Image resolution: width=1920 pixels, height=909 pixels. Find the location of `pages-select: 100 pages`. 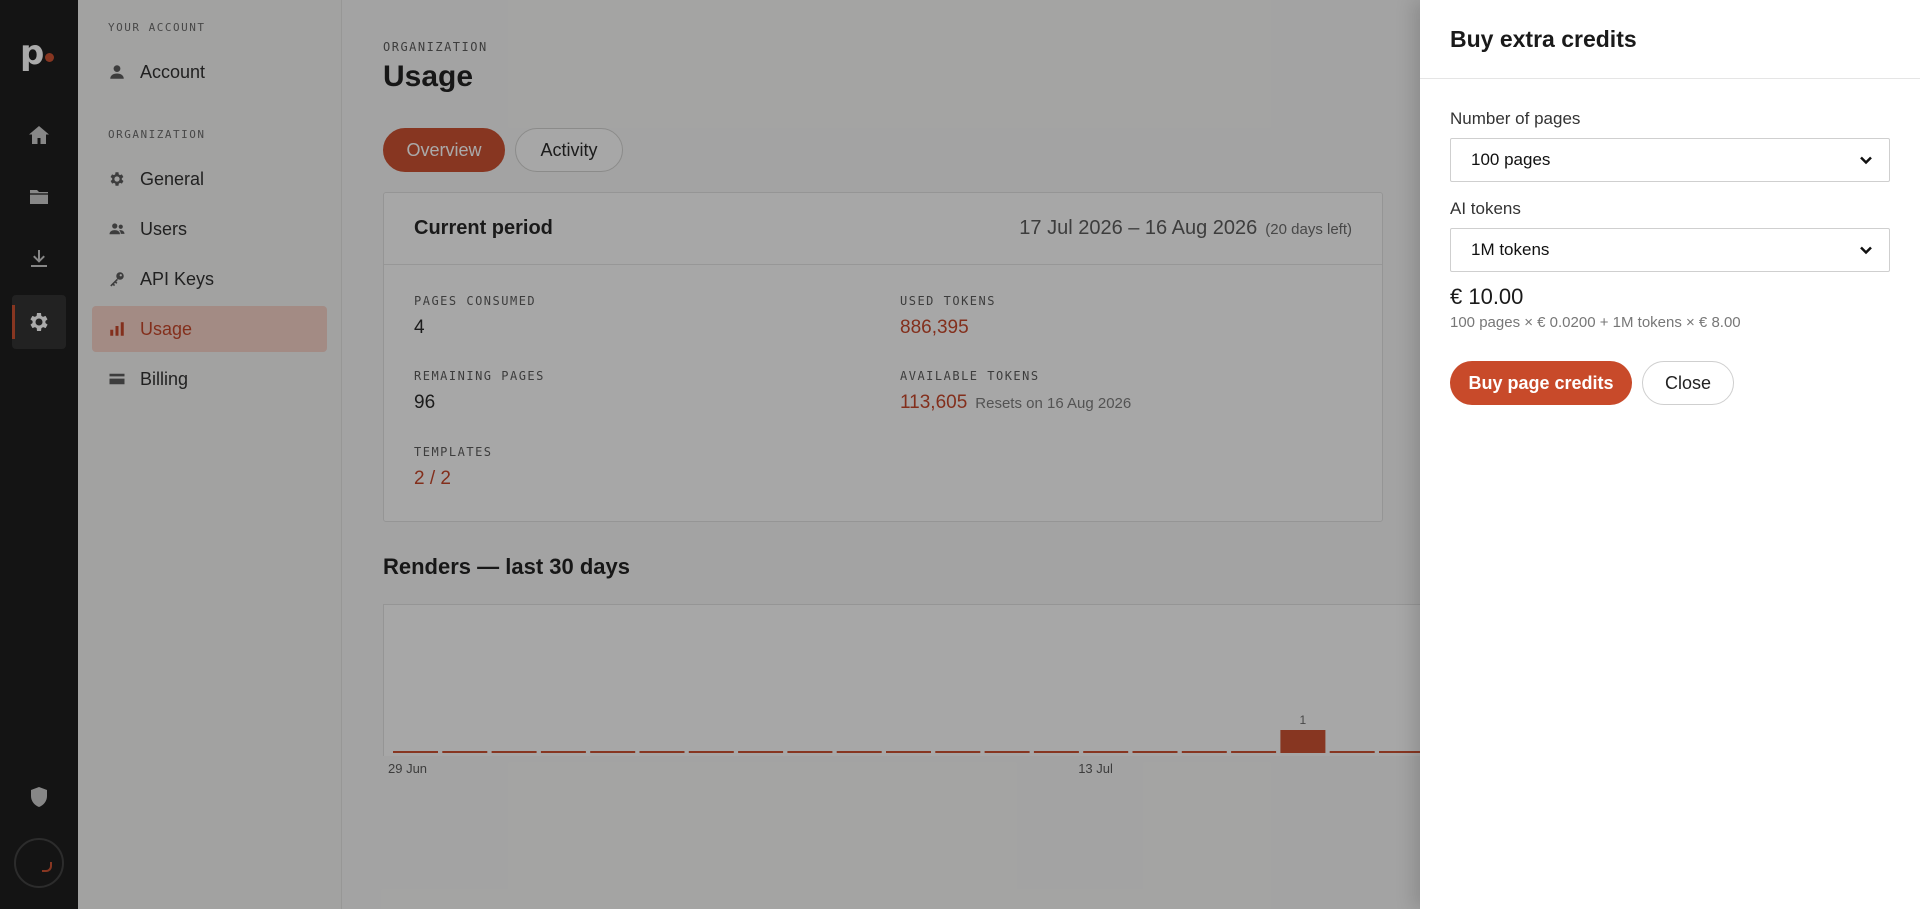

pages-select: 100 pages is located at coordinates (1670, 160).